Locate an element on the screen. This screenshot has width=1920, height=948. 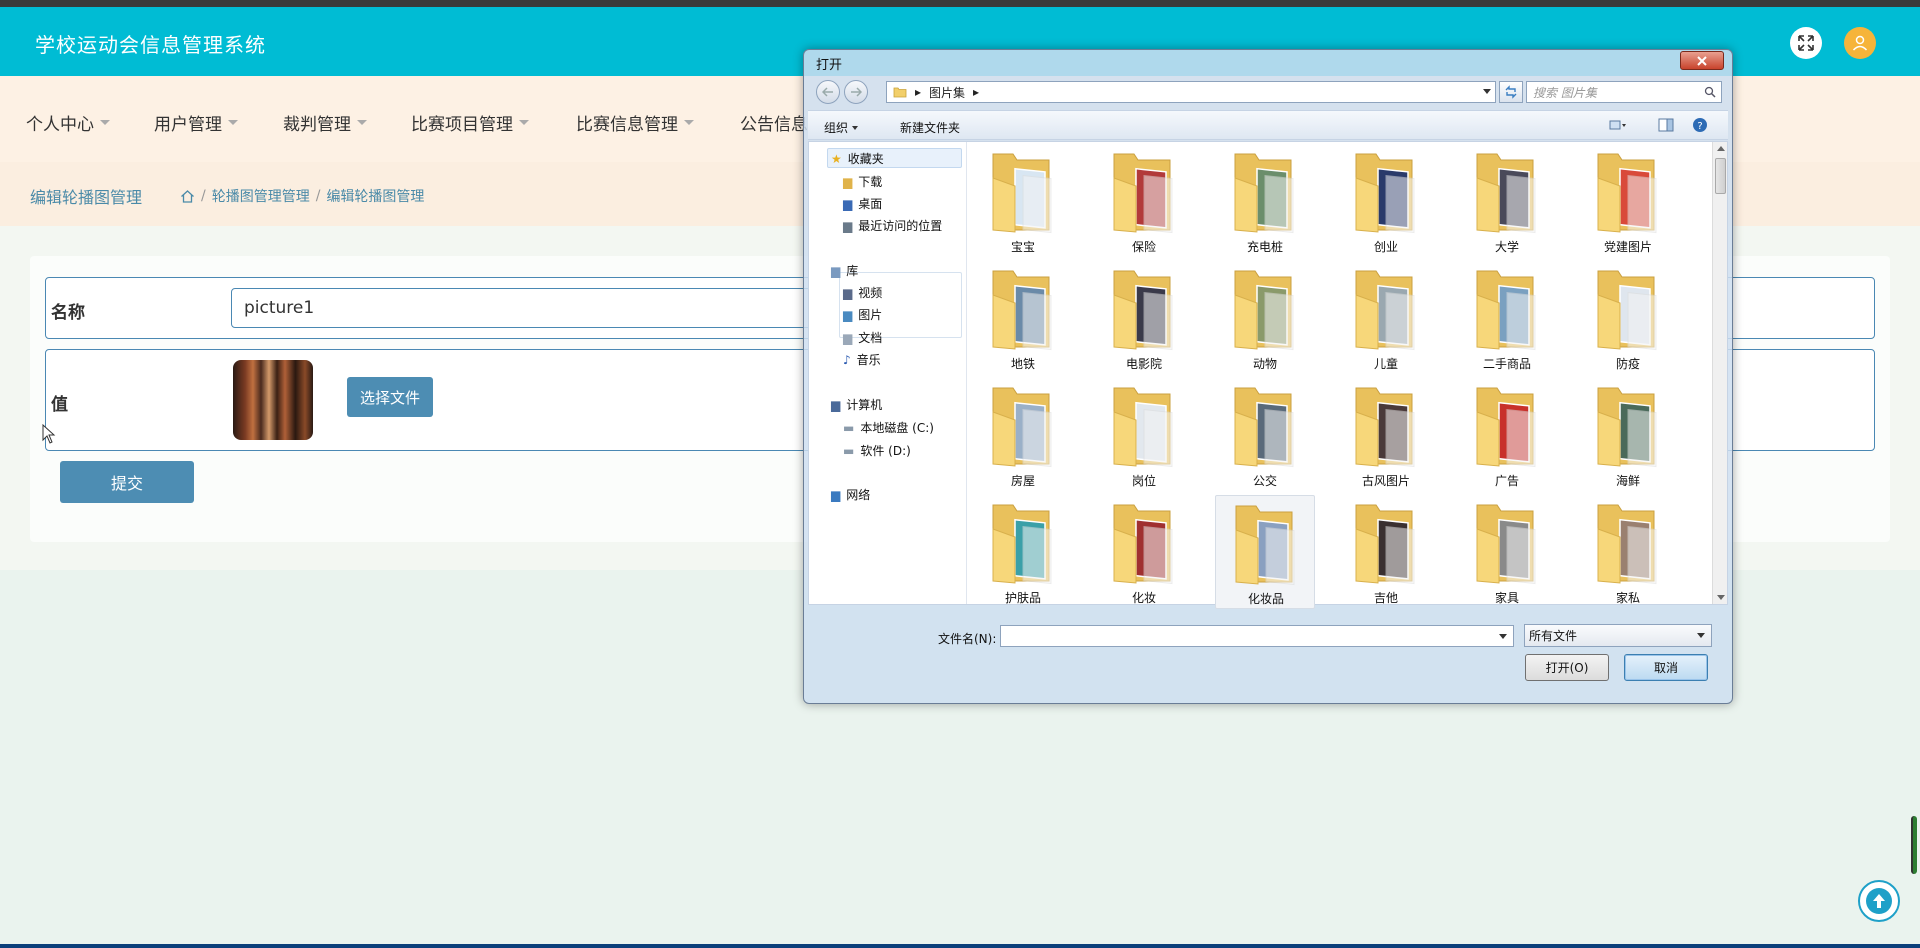
preview-pane-button is located at coordinates (1666, 125).